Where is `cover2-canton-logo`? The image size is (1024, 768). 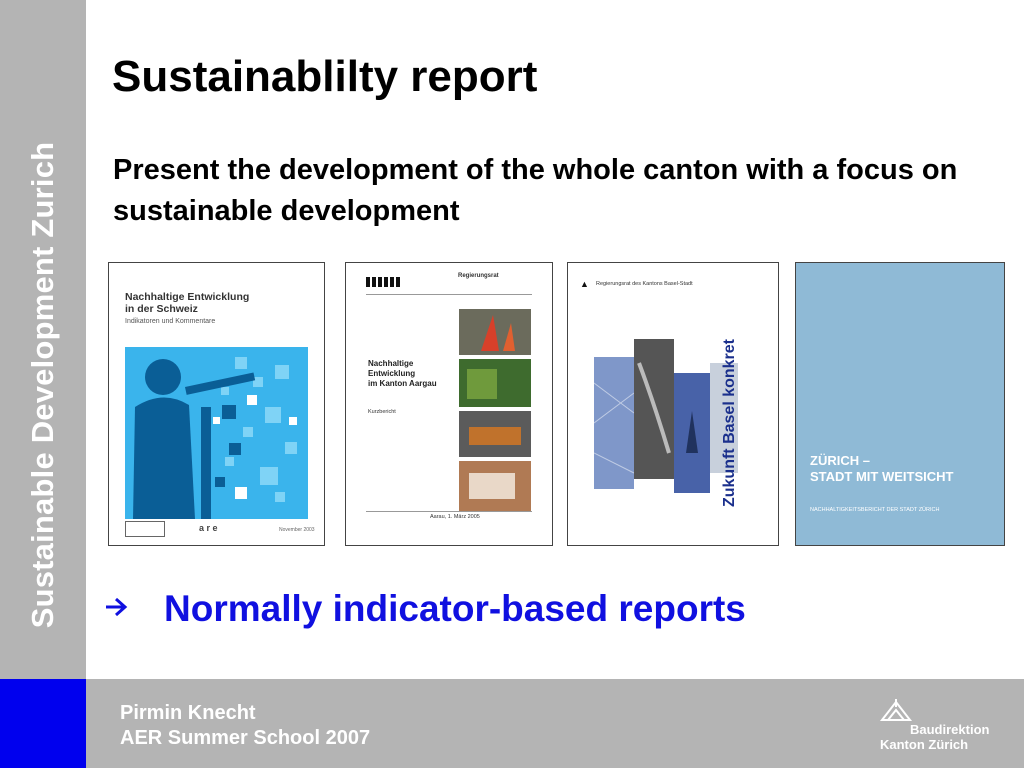
cover2-canton-logo is located at coordinates (383, 282).